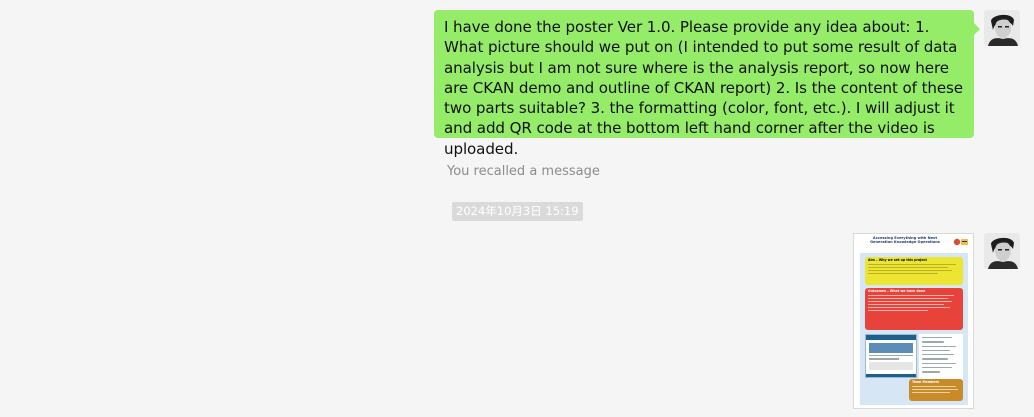 Image resolution: width=1034 pixels, height=417 pixels. Describe the element at coordinates (897, 291) in the screenshot. I see `poster-section-heading: Outcomes – What we have done` at that location.